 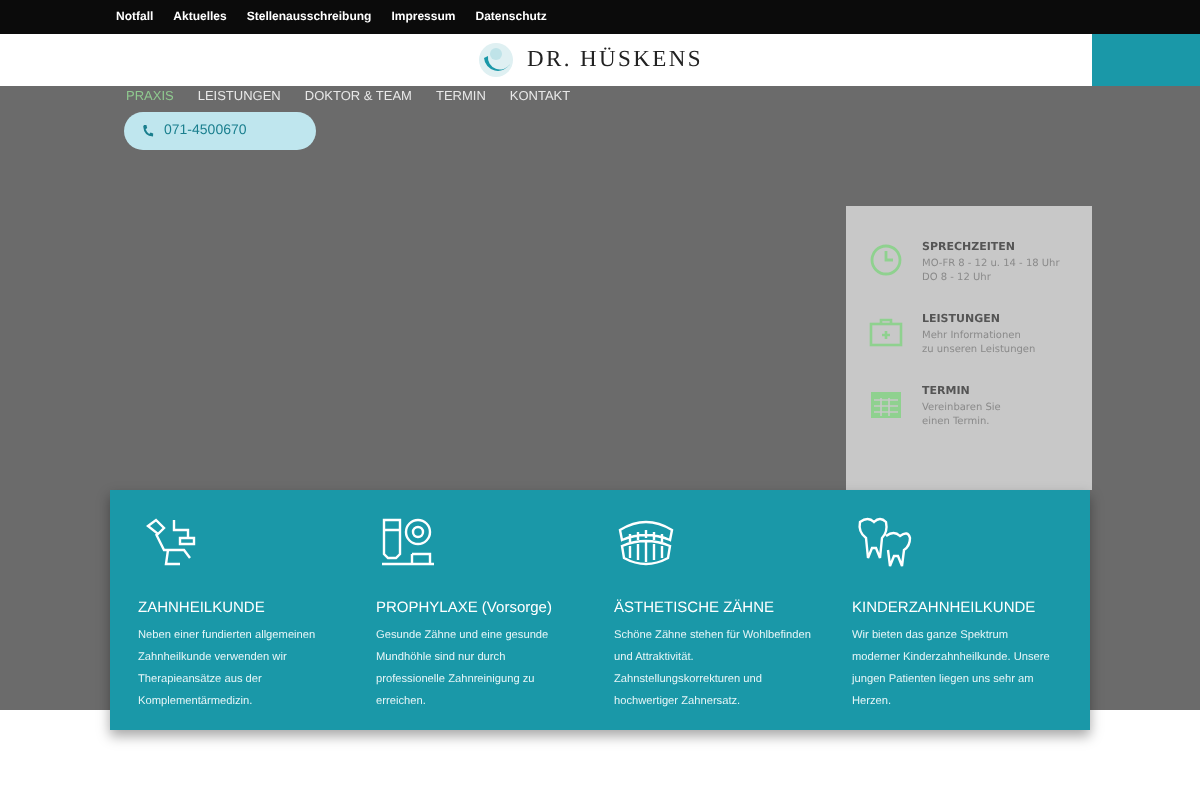 I want to click on header-accent, so click(x=1146, y=60).